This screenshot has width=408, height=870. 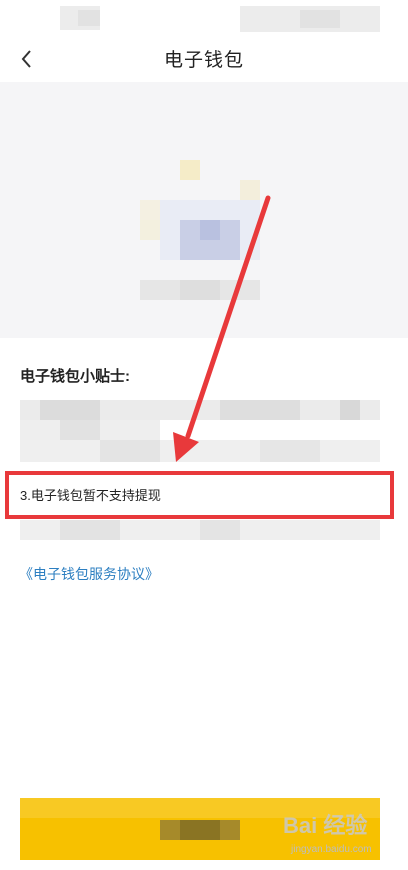 I want to click on annotation-arrow, so click(x=222, y=328).